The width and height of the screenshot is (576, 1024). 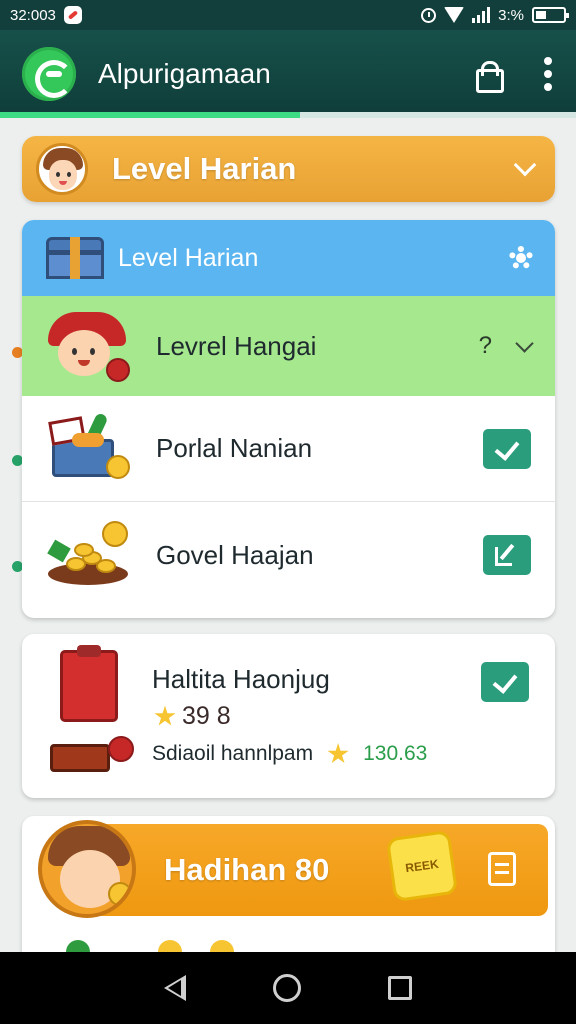 I want to click on badge-icon, so click(x=121, y=749).